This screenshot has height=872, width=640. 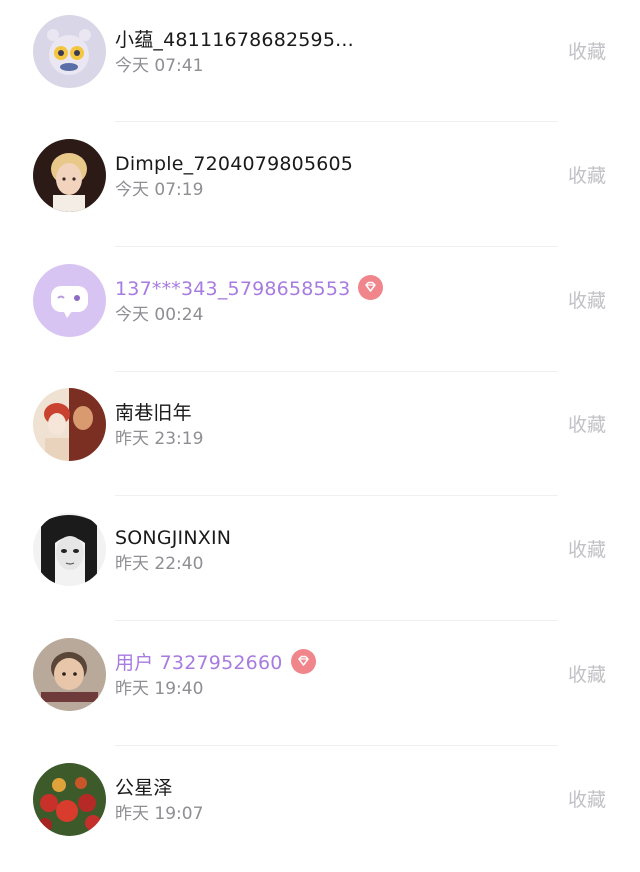 I want to click on contact-name: 137***343_5798658553, so click(x=249, y=288).